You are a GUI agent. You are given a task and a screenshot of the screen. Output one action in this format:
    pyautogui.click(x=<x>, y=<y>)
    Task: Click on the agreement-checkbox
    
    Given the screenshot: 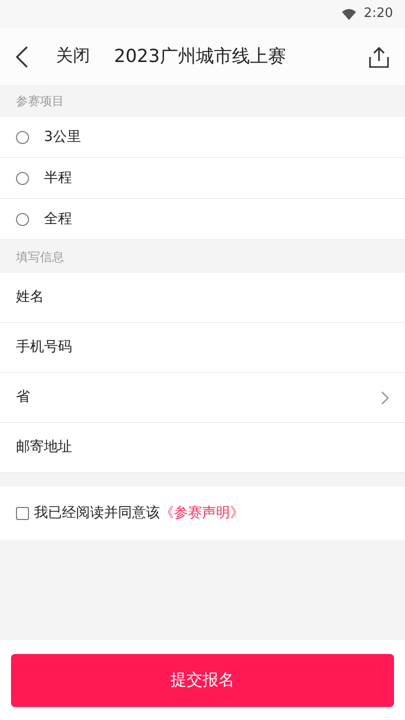 What is the action you would take?
    pyautogui.click(x=22, y=513)
    